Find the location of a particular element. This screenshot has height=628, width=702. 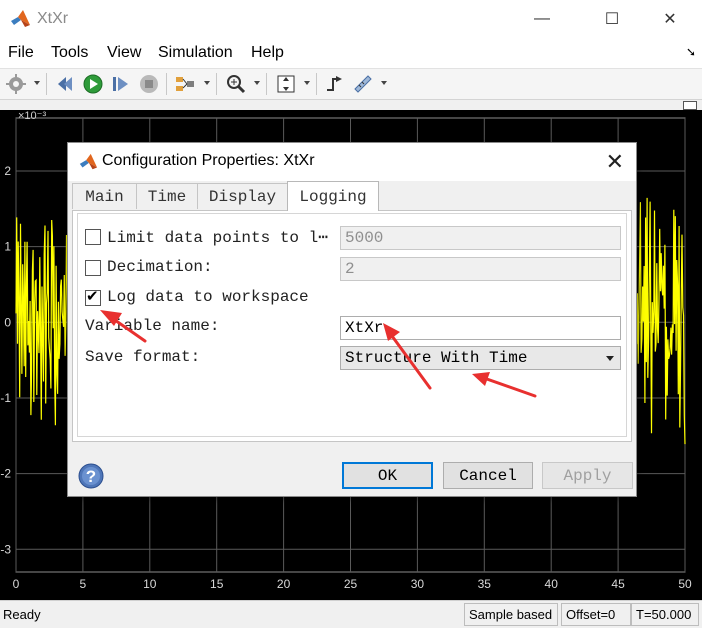

status-time: T=50.000 is located at coordinates (665, 614).